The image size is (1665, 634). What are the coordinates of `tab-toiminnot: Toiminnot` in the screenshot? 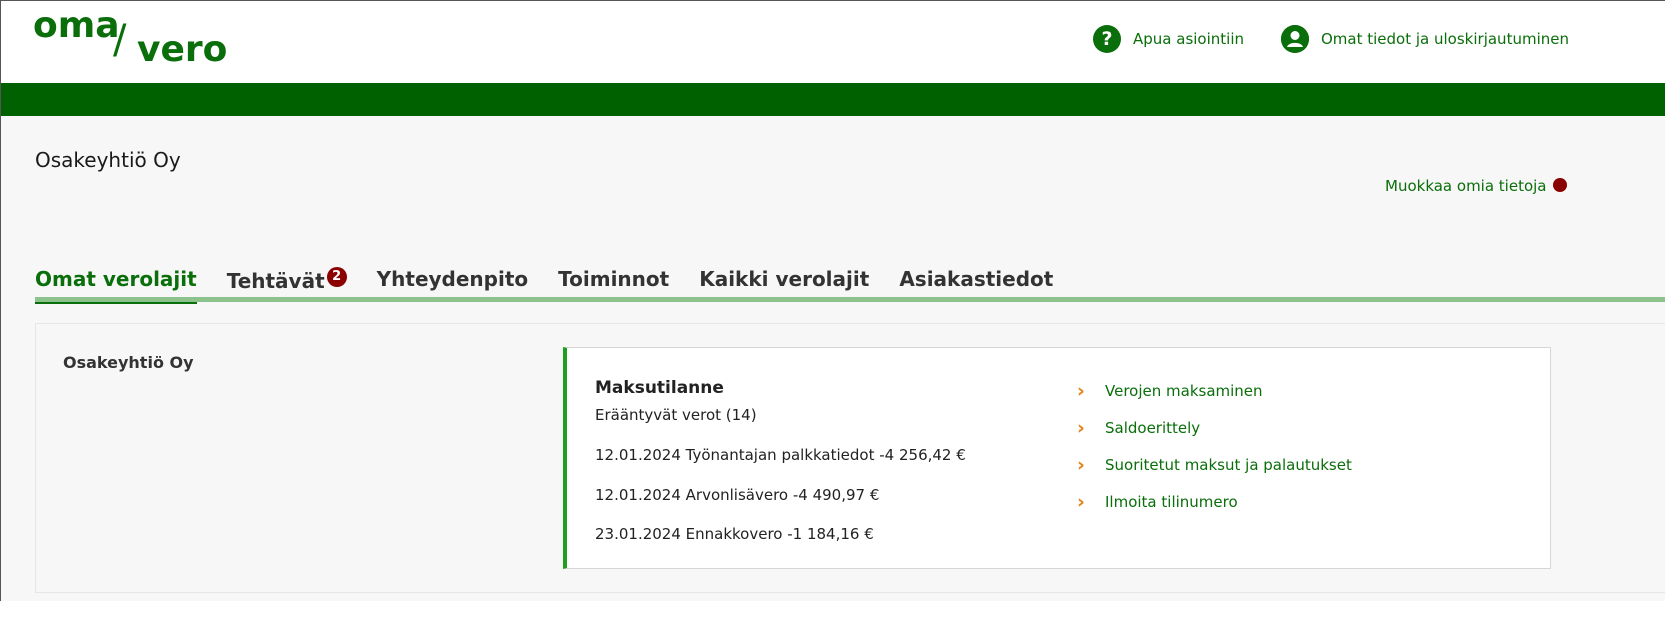 It's located at (613, 283).